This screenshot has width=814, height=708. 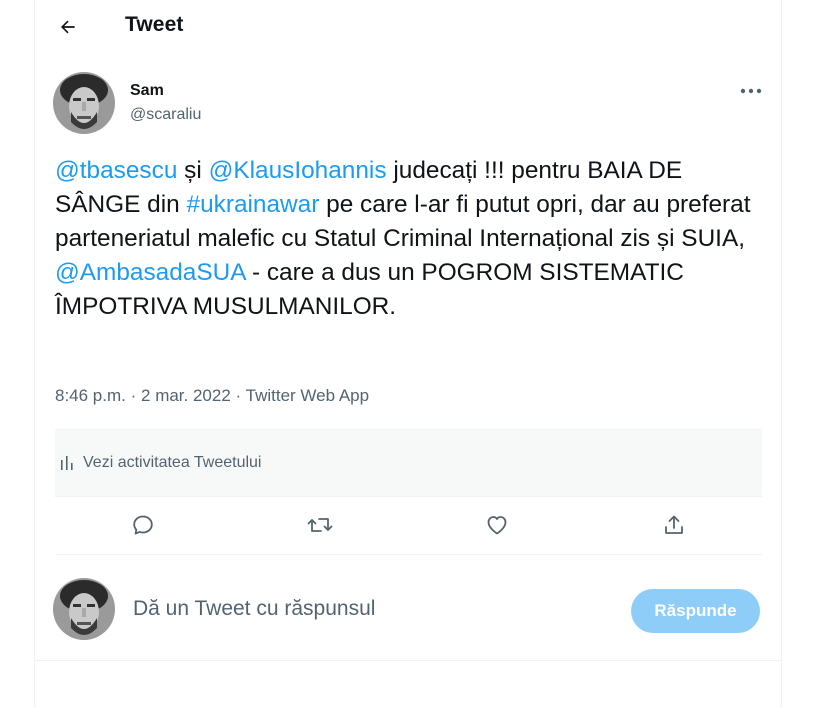 What do you see at coordinates (165, 115) in the screenshot?
I see `author-handle: @scaraliu` at bounding box center [165, 115].